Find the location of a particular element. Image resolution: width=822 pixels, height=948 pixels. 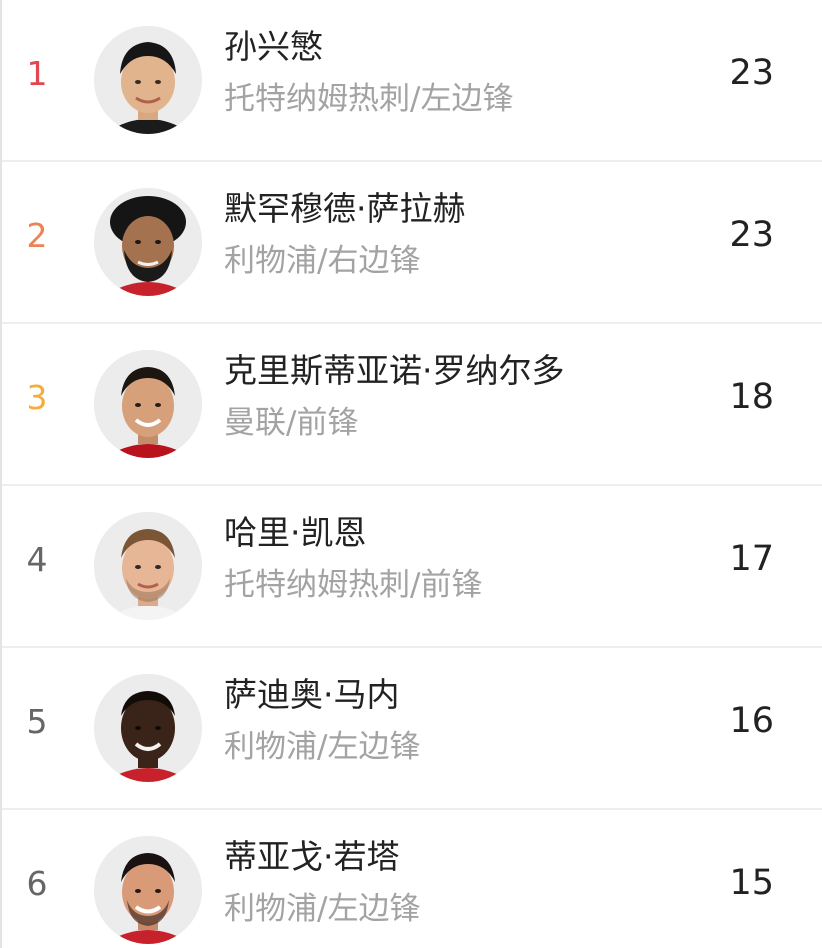

player-name: 孙兴慜 is located at coordinates (273, 46).